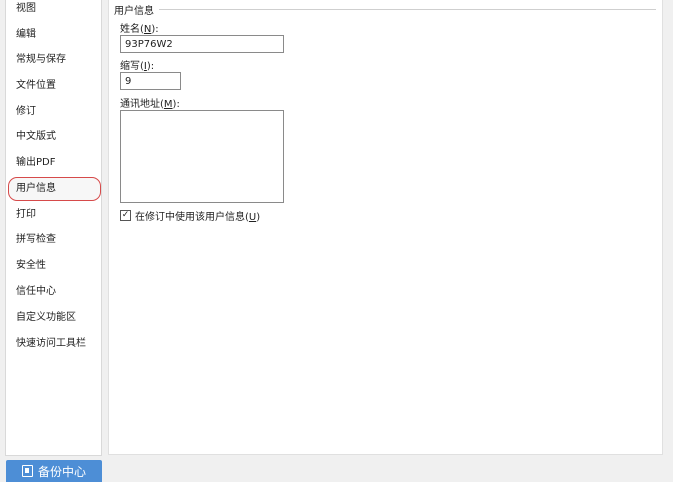 This screenshot has height=482, width=673. Describe the element at coordinates (27, 471) in the screenshot. I see `backup-icon` at that location.